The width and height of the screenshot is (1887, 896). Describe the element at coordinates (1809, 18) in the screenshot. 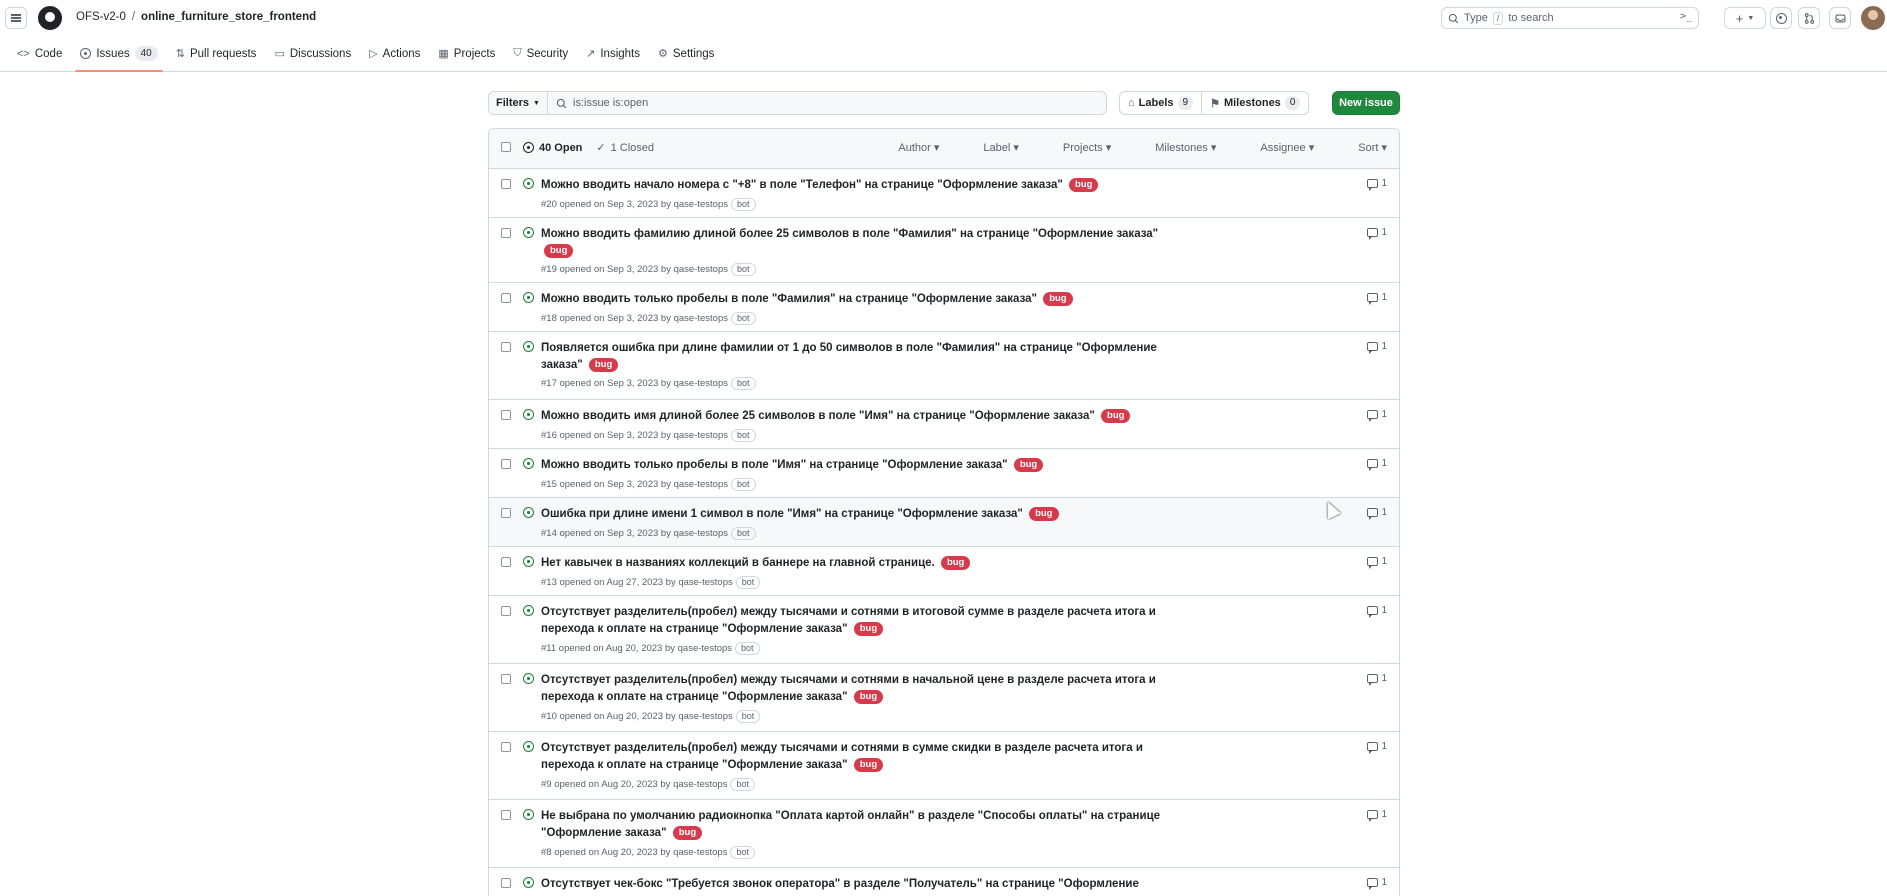

I see `pull-requests-button` at that location.